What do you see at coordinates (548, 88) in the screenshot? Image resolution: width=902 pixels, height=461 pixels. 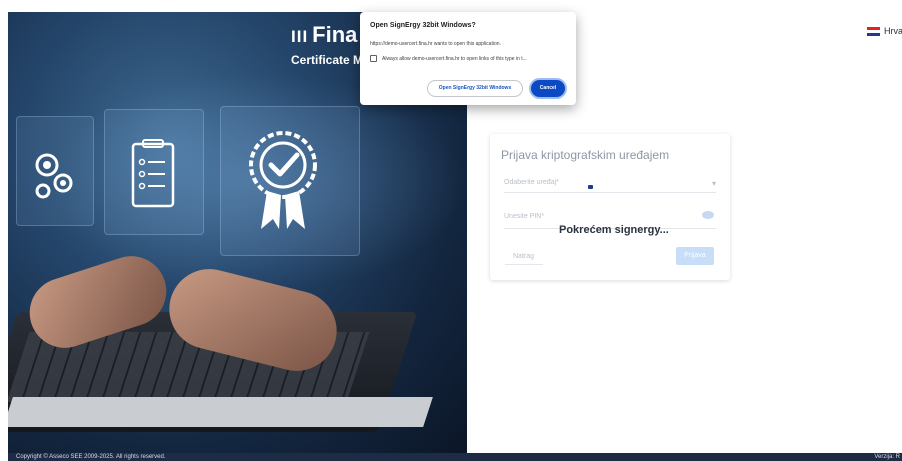 I see `cancel-button: Cancel` at bounding box center [548, 88].